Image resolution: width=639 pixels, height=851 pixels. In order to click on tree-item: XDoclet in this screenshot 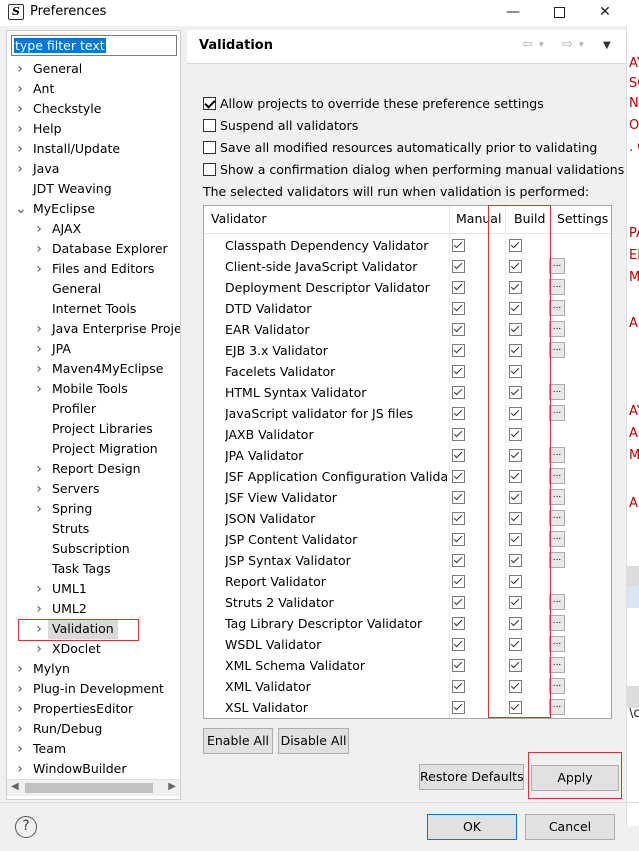, I will do `click(76, 649)`.